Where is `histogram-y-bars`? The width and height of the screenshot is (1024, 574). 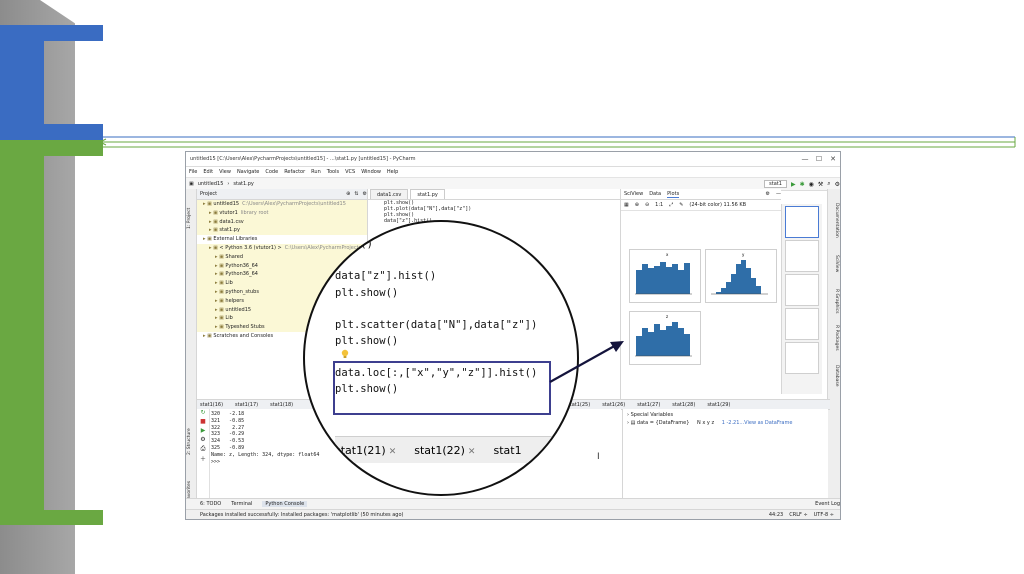
histogram-y-bars is located at coordinates (738, 277).